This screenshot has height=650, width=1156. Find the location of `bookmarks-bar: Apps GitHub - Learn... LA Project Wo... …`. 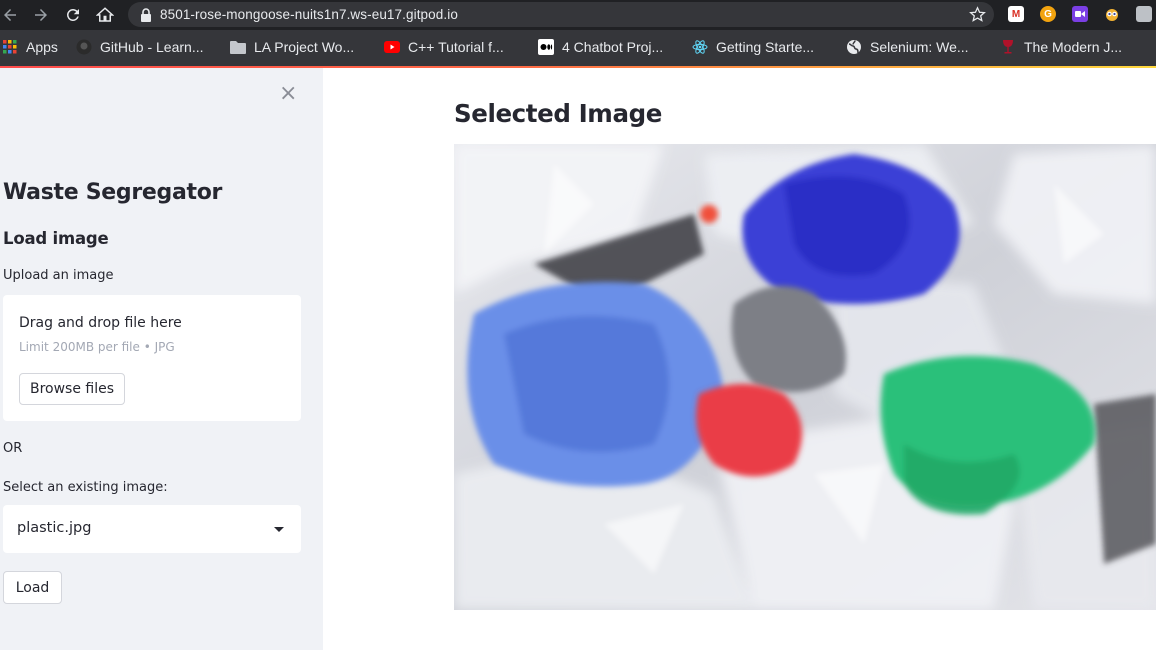

bookmarks-bar: Apps GitHub - Learn... LA Project Wo... … is located at coordinates (578, 48).